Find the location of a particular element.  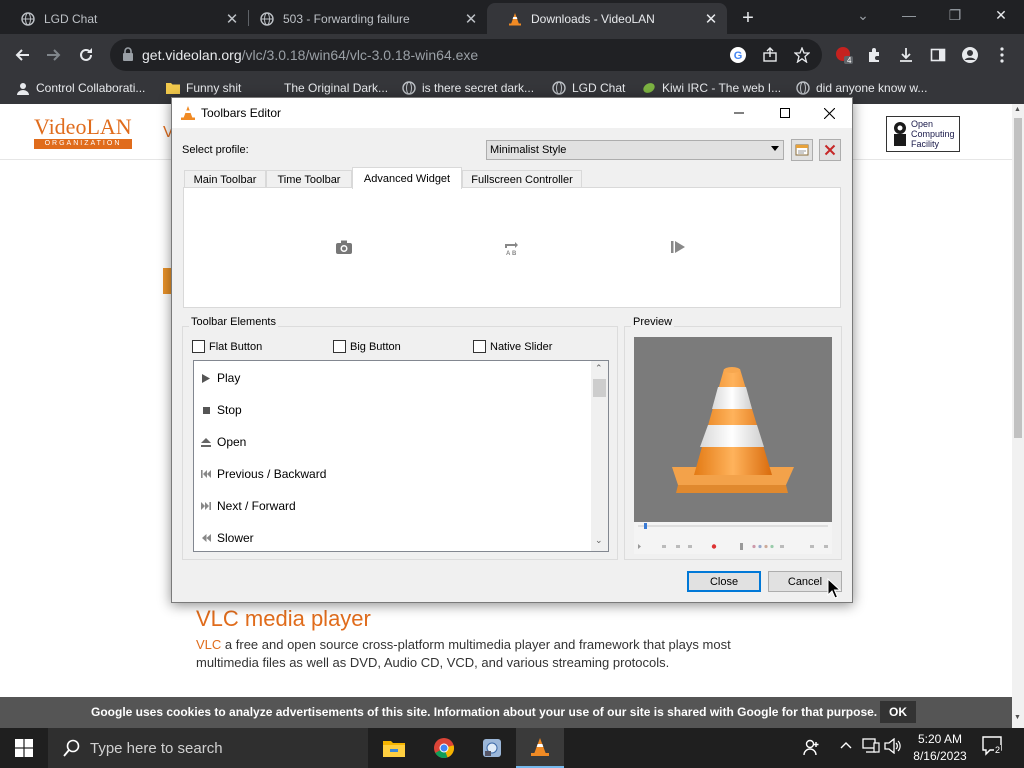

page-scrollbar: ▲ ▼ is located at coordinates (1018, 416).